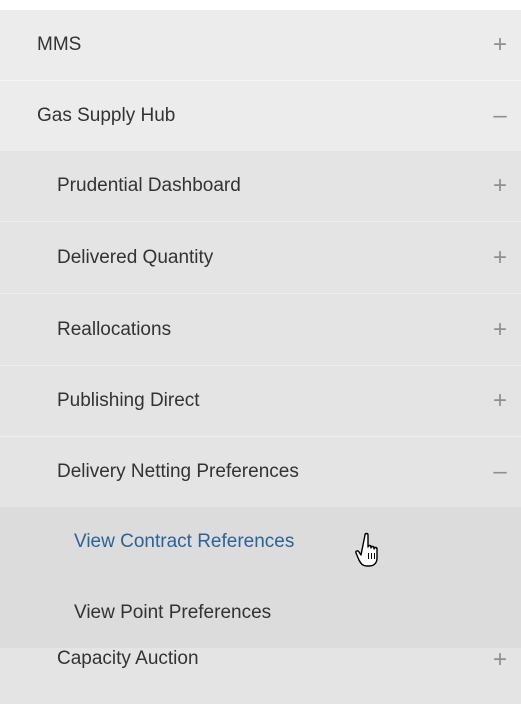 This screenshot has width=521, height=704. I want to click on menu-item-label: Publishing Direct, so click(128, 400).